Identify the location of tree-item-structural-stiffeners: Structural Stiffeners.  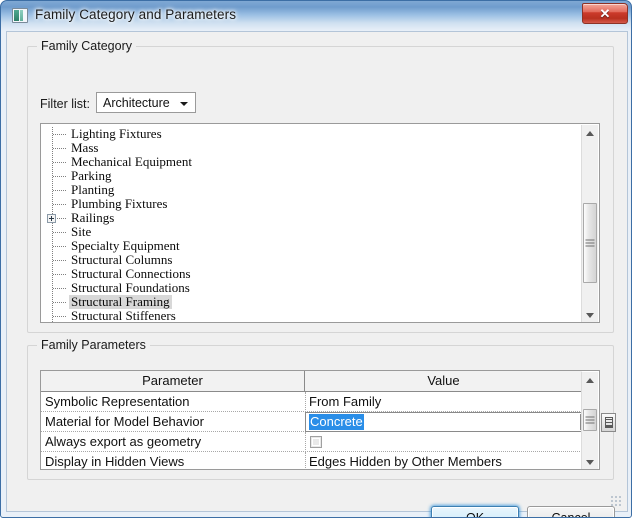
(311, 315).